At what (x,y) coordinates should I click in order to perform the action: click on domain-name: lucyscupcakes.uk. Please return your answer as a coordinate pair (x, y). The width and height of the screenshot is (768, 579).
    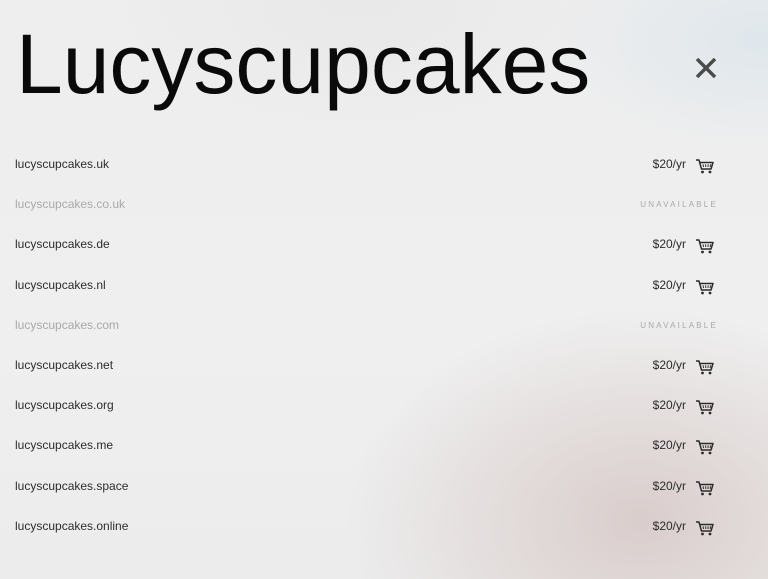
    Looking at the image, I should click on (62, 164).